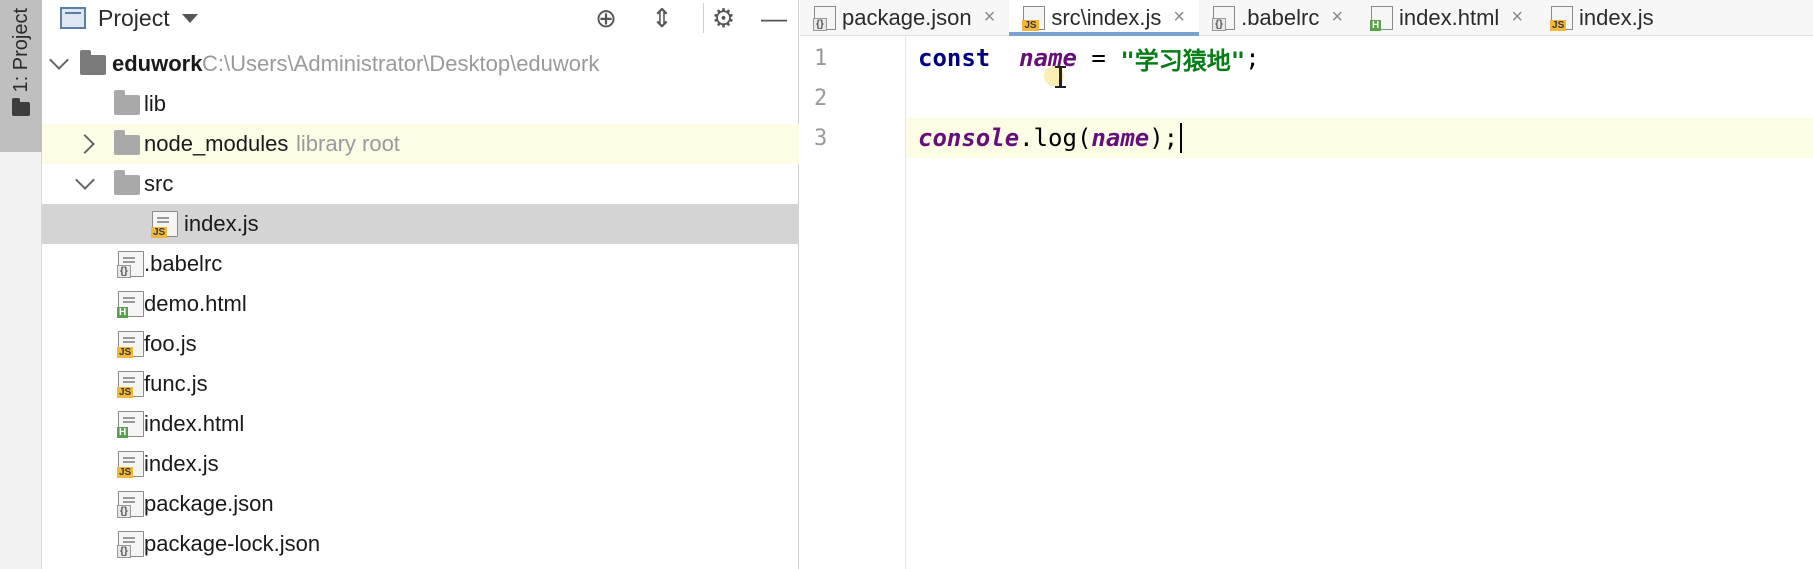  I want to click on line-number: 1, so click(821, 58).